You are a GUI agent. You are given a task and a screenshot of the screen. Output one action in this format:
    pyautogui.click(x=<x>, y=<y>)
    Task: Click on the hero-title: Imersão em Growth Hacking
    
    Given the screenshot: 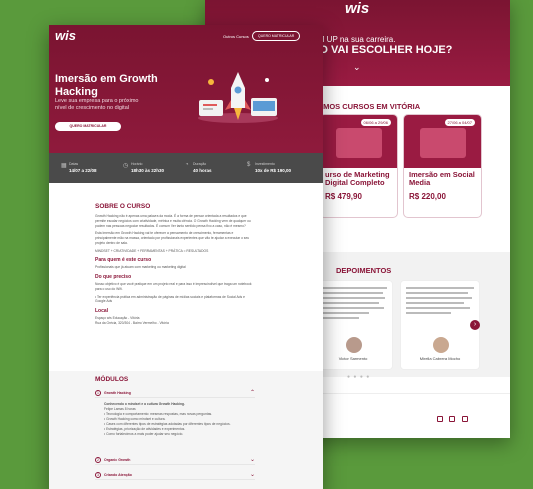 What is the action you would take?
    pyautogui.click(x=106, y=85)
    